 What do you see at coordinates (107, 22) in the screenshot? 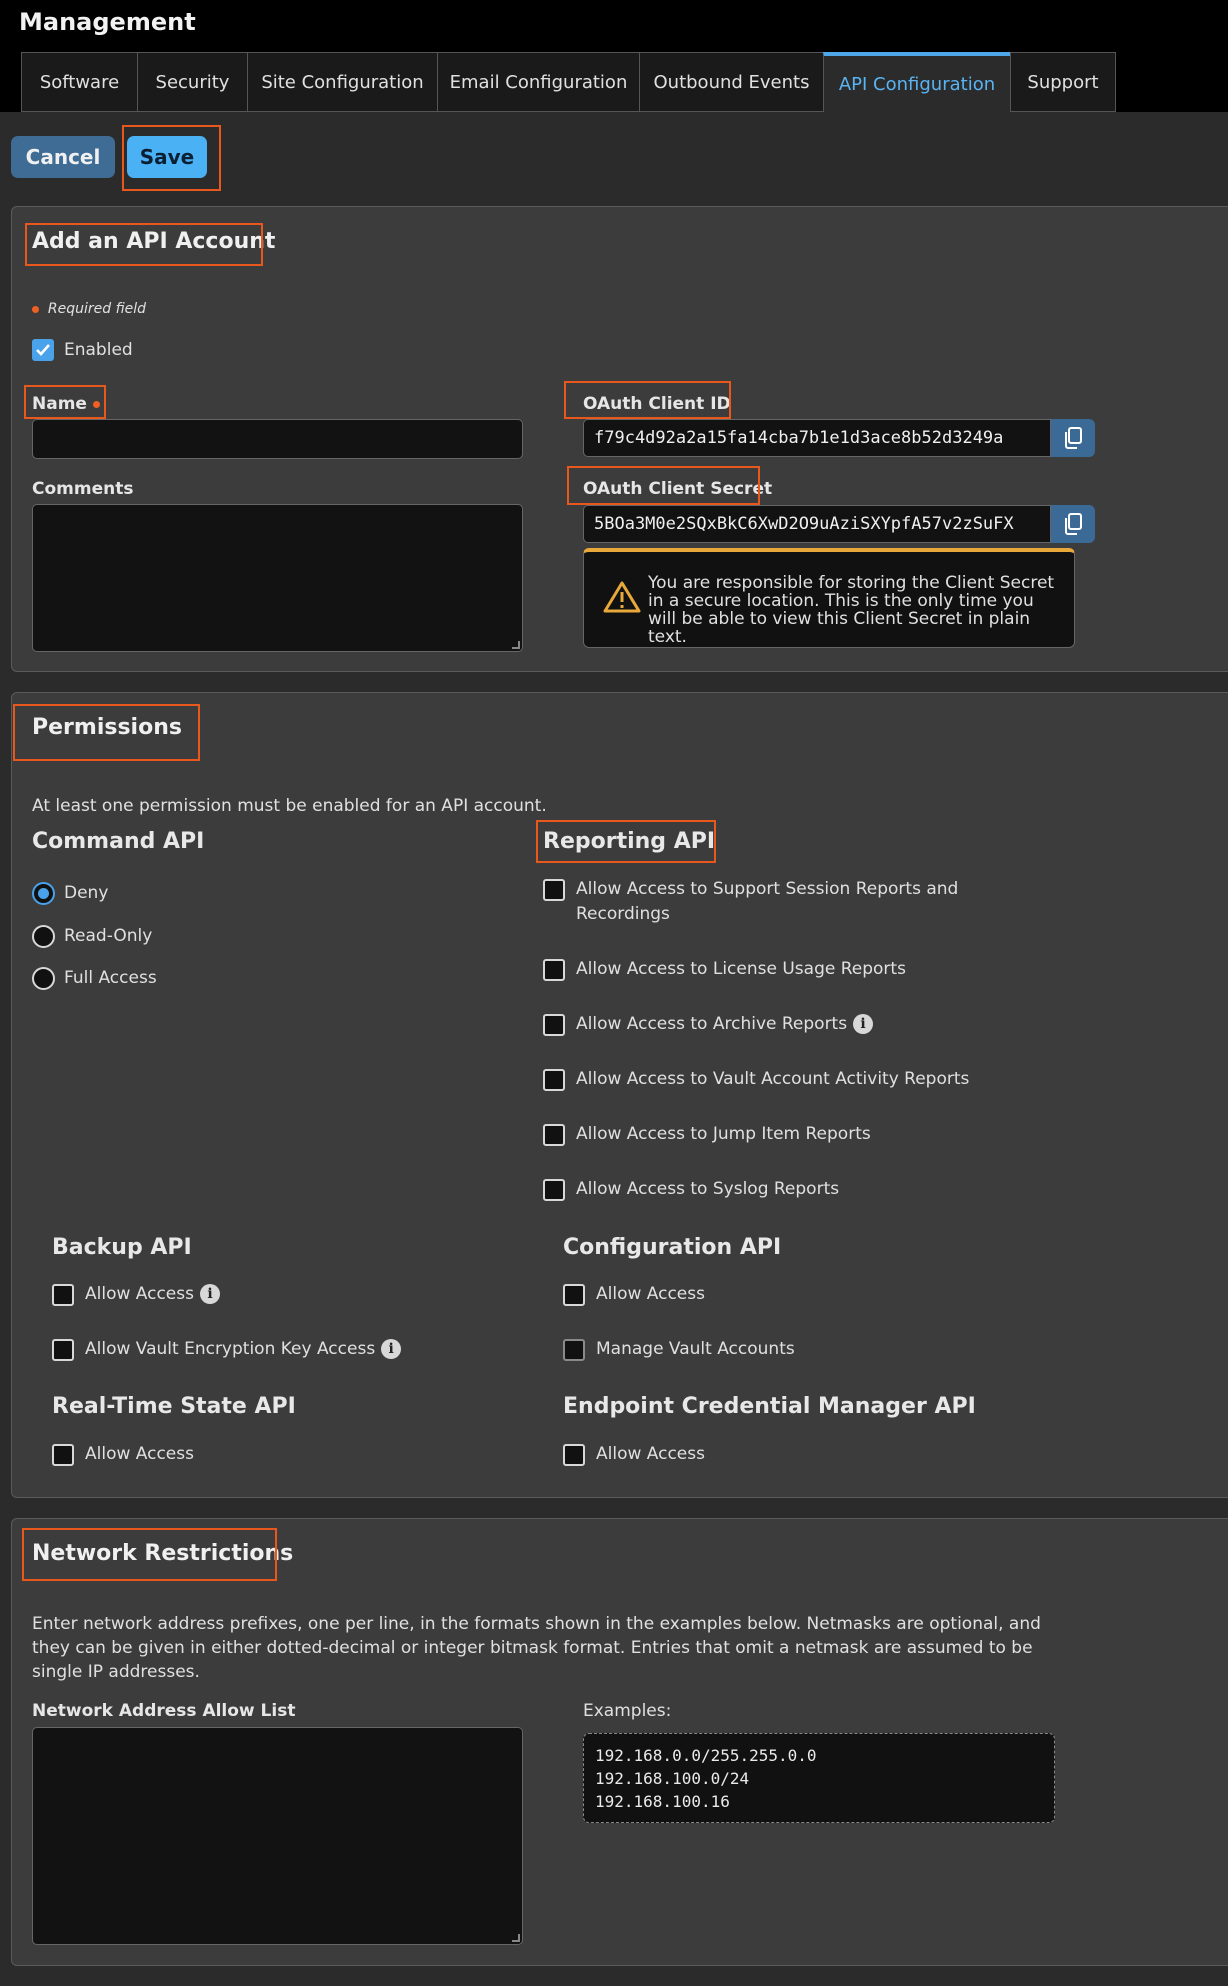
I see `page-title: Management` at bounding box center [107, 22].